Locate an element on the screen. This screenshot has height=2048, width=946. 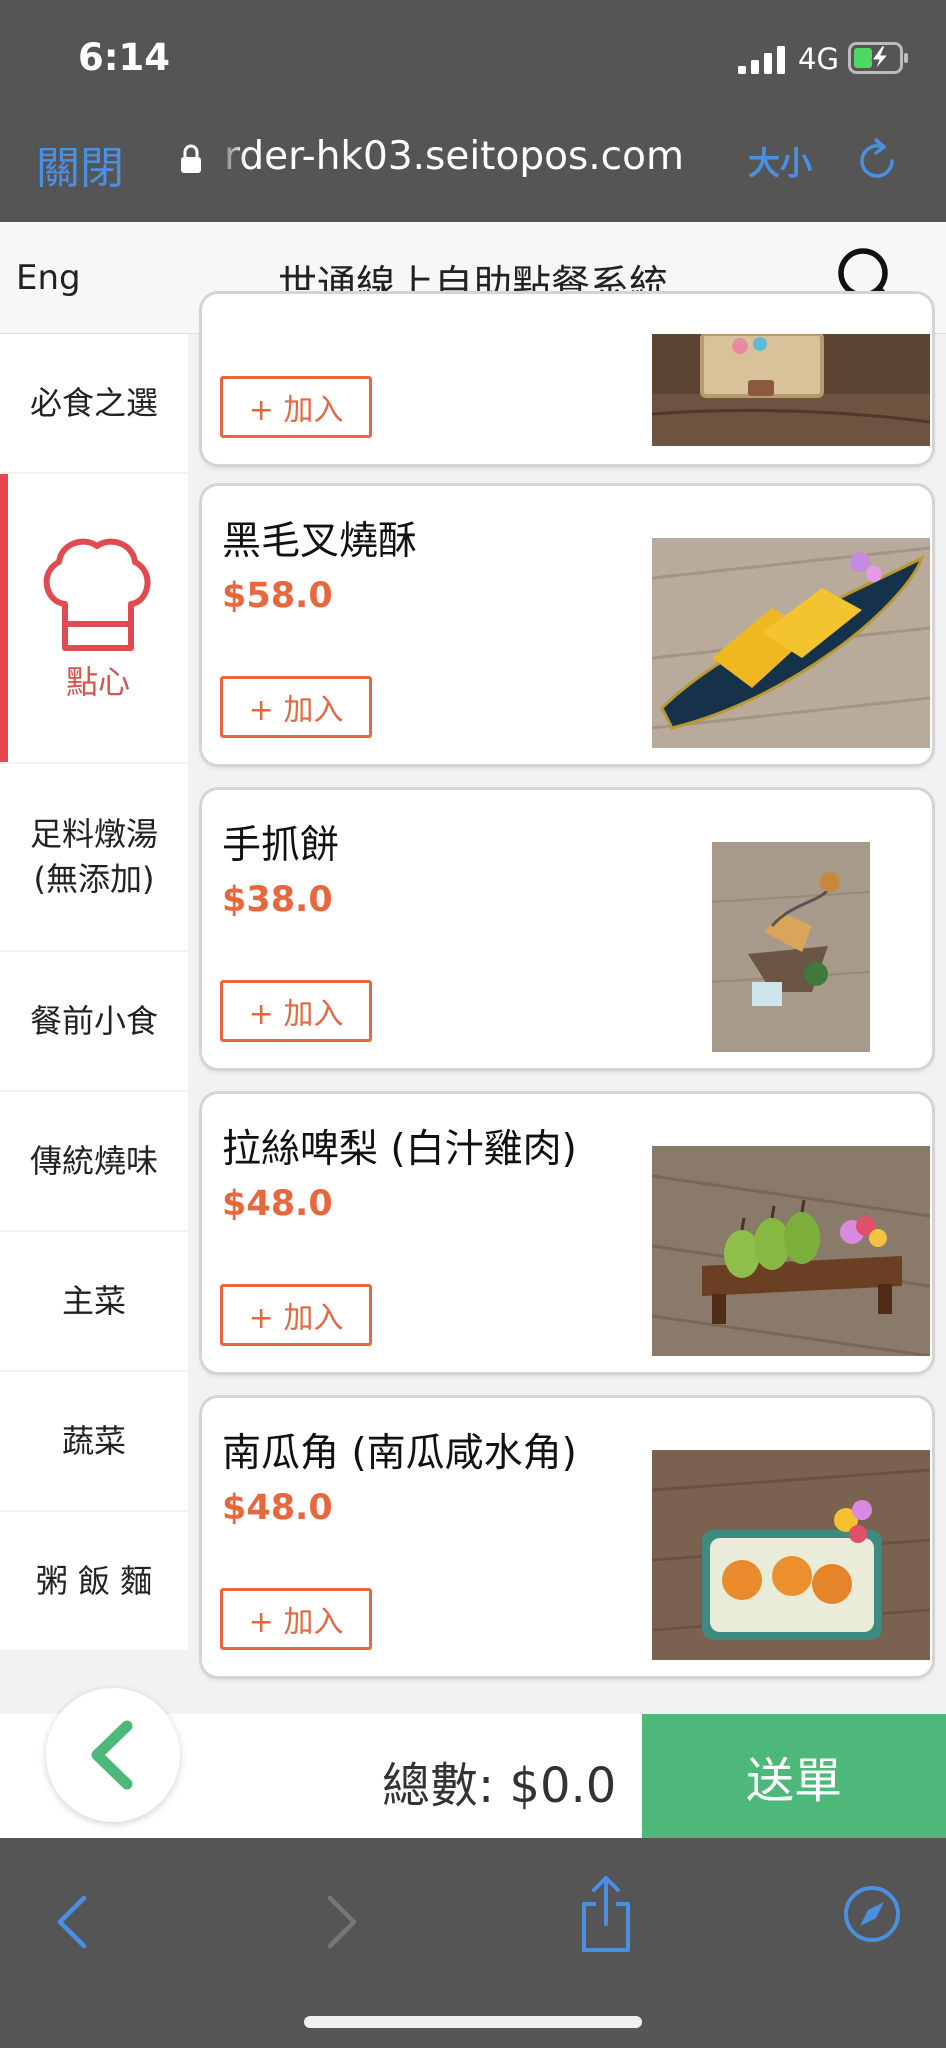
back-button is located at coordinates (113, 1755).